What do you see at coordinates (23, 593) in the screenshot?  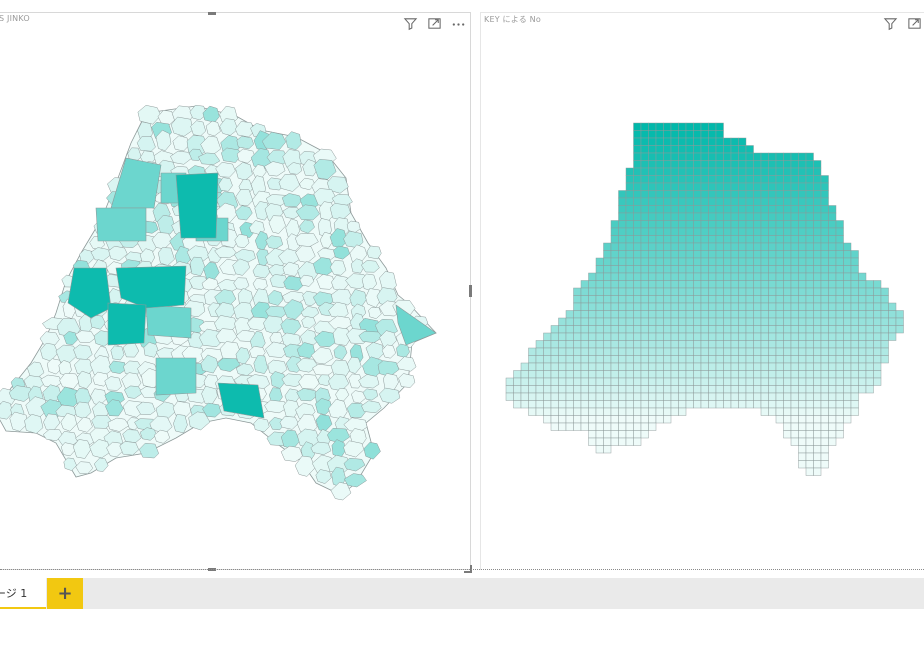 I see `page-tab-1: ページ 1` at bounding box center [23, 593].